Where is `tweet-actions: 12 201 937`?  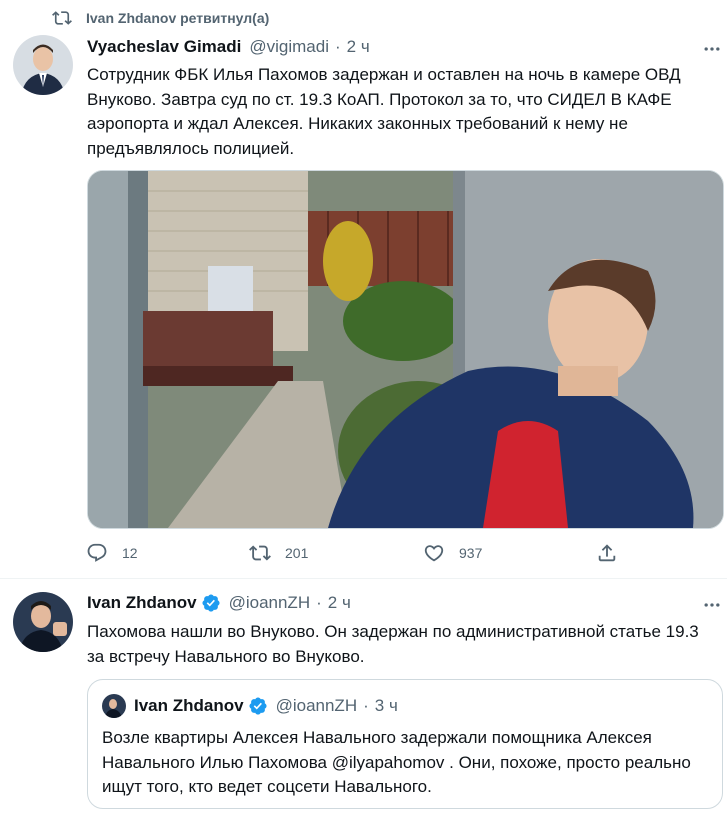 tweet-actions: 12 201 937 is located at coordinates (356, 554).